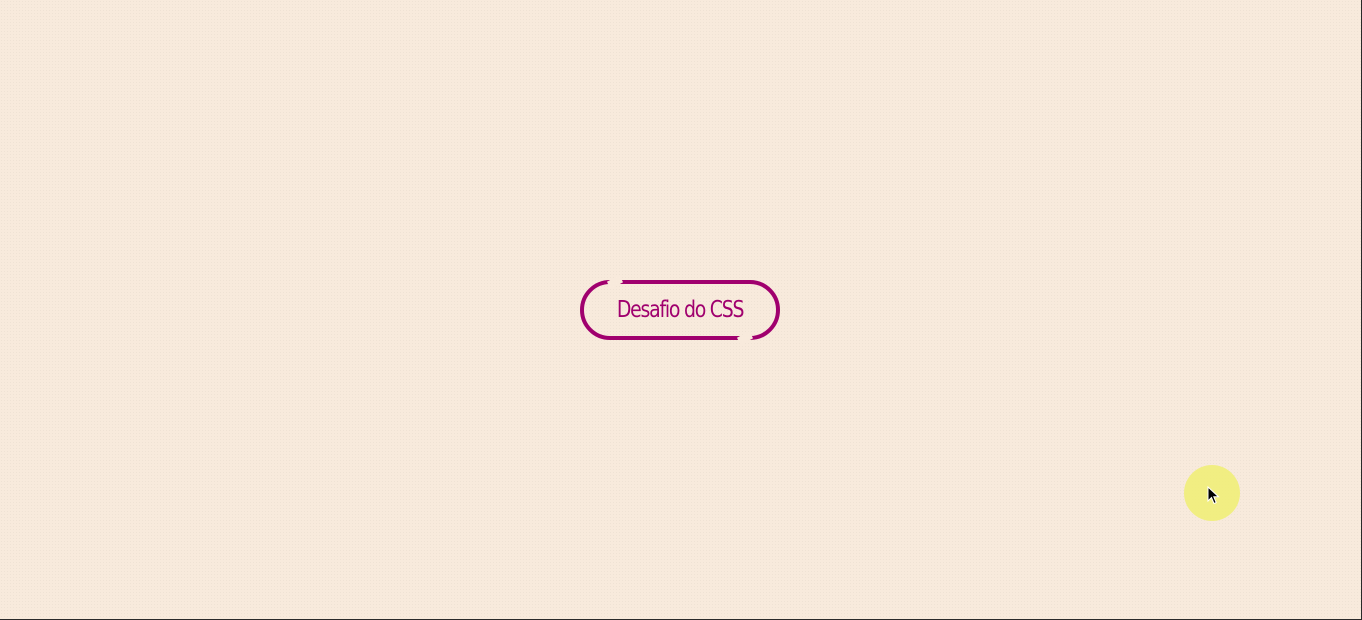 Image resolution: width=1362 pixels, height=620 pixels. I want to click on desafio-button-label: Desafio do CSS, so click(680, 310).